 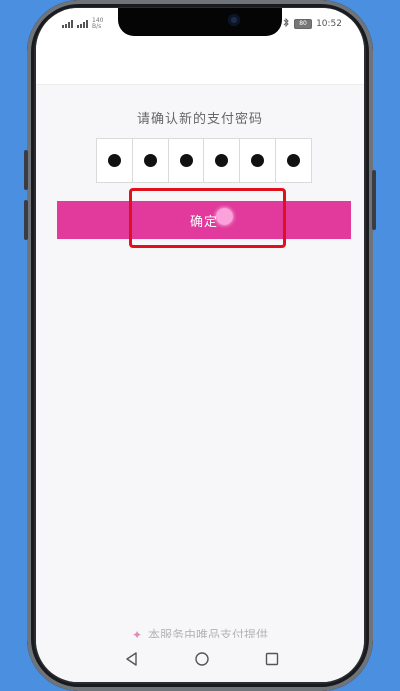 I want to click on password-input, so click(x=204, y=160).